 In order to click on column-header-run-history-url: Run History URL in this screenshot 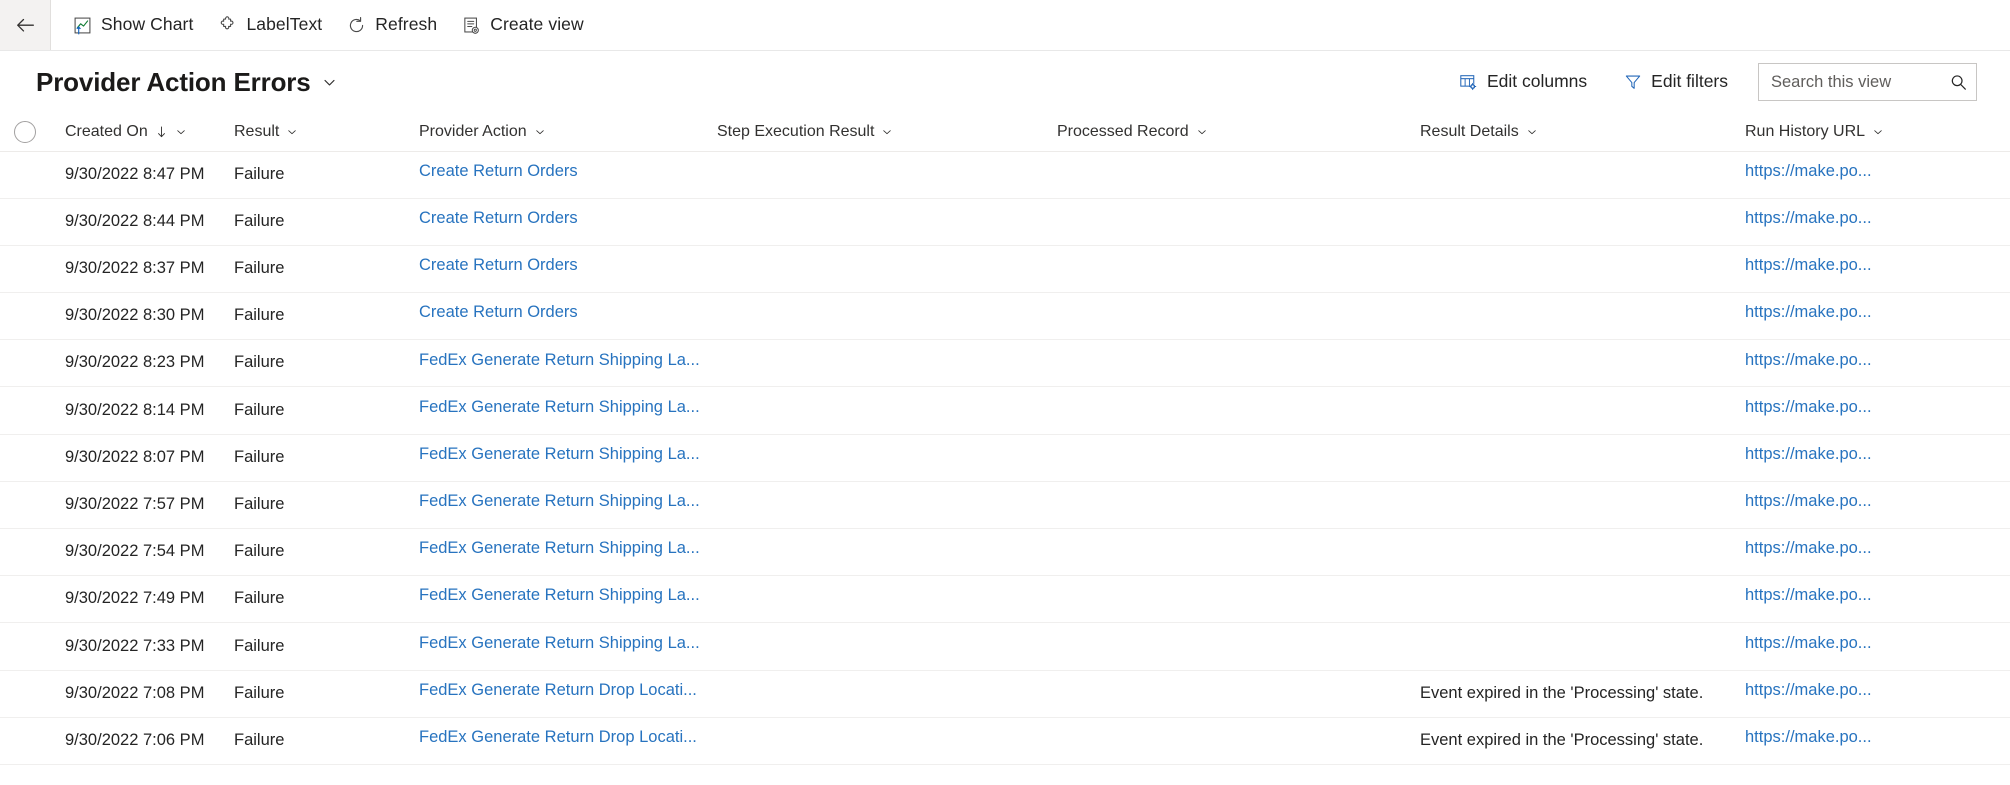, I will do `click(1877, 132)`.